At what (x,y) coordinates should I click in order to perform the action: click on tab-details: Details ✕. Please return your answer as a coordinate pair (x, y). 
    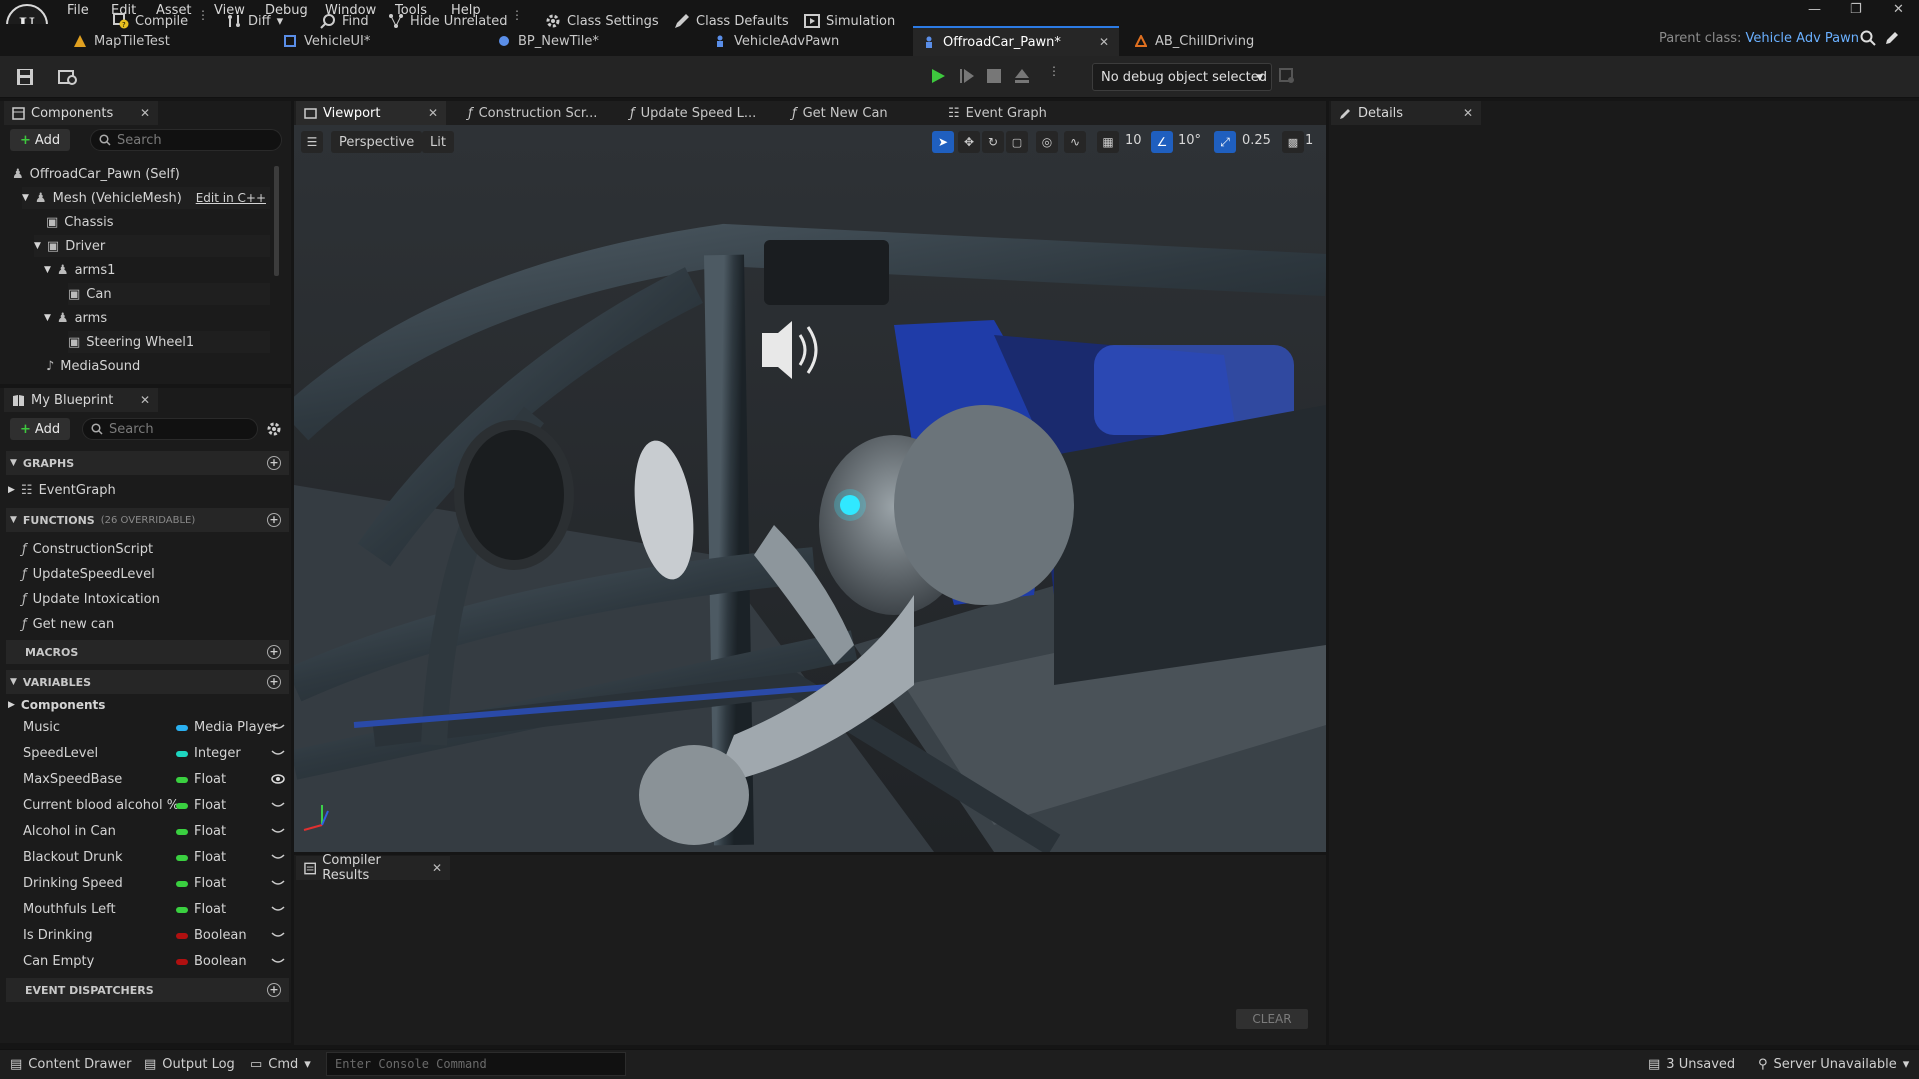
    Looking at the image, I should click on (1406, 113).